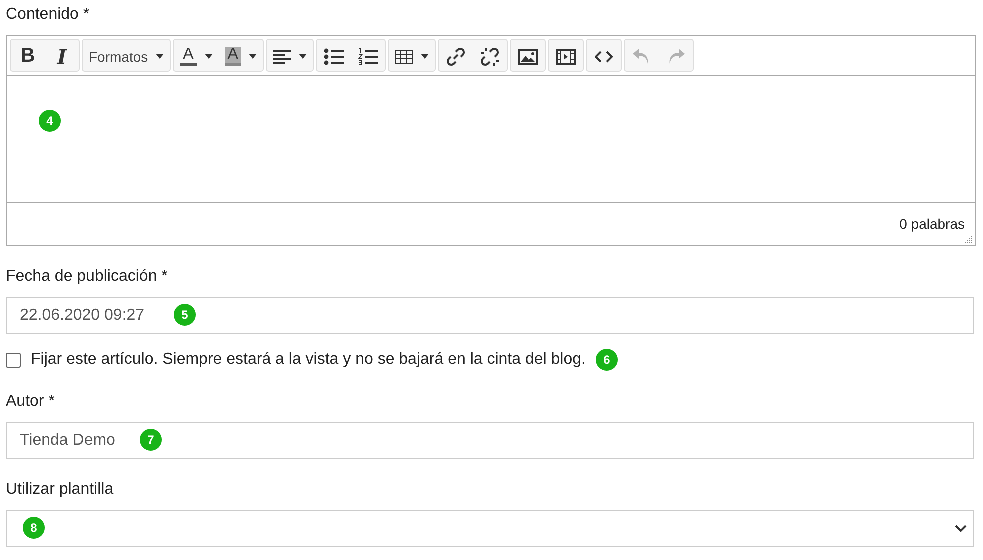 The height and width of the screenshot is (560, 983). I want to click on link-icon, so click(456, 56).